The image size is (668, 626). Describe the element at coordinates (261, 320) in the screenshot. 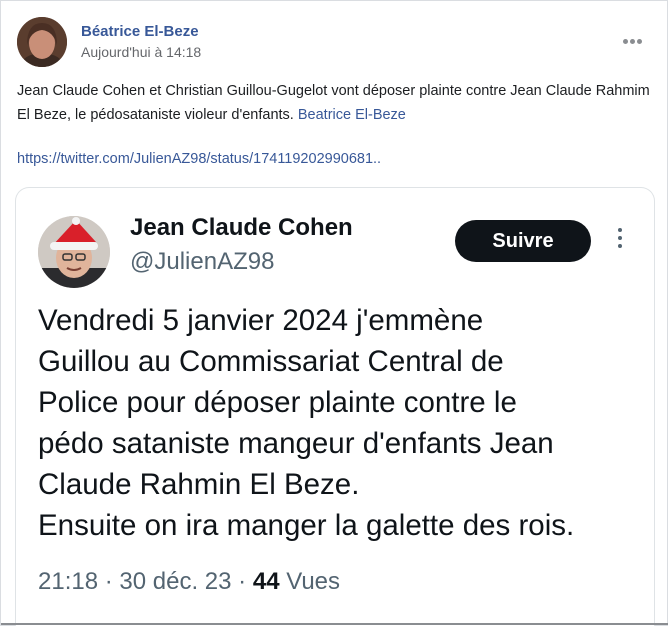

I see `tweet-text-line: Vendredi 5 janvier 2024 j'emmène` at that location.